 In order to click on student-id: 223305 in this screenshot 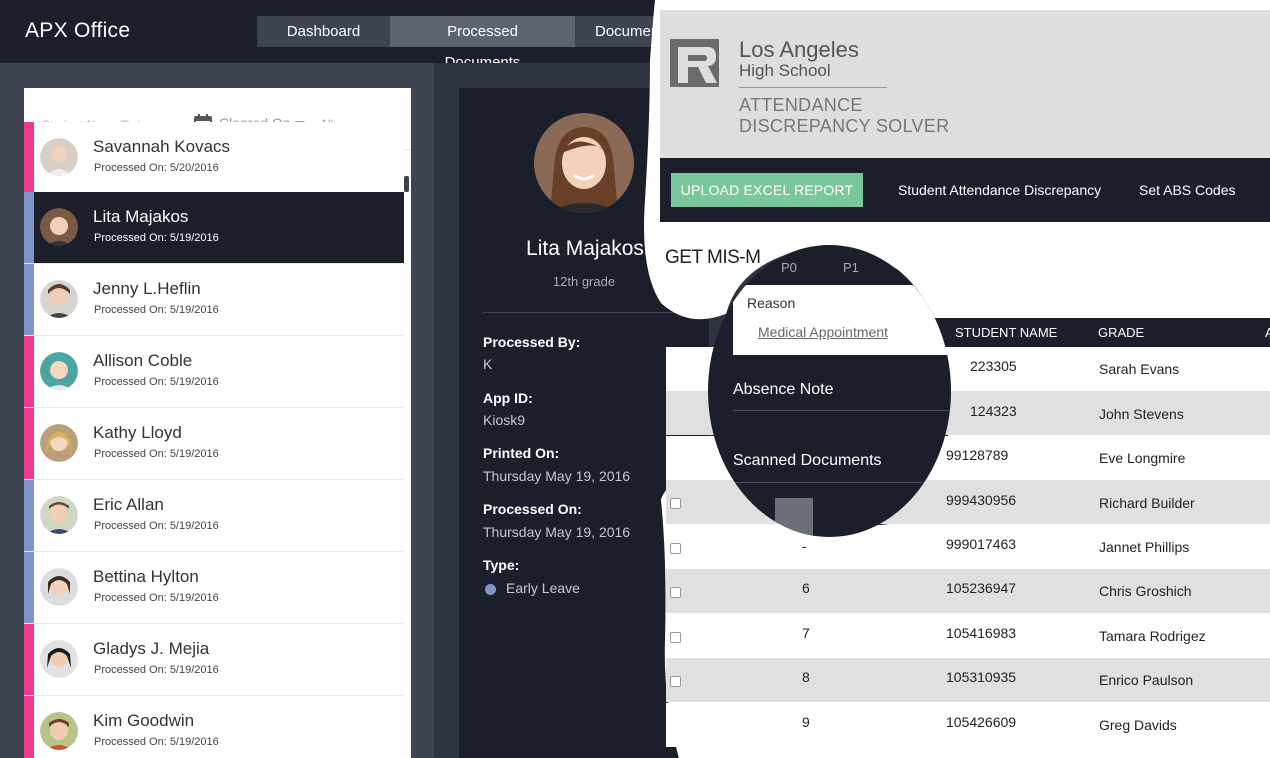, I will do `click(993, 366)`.